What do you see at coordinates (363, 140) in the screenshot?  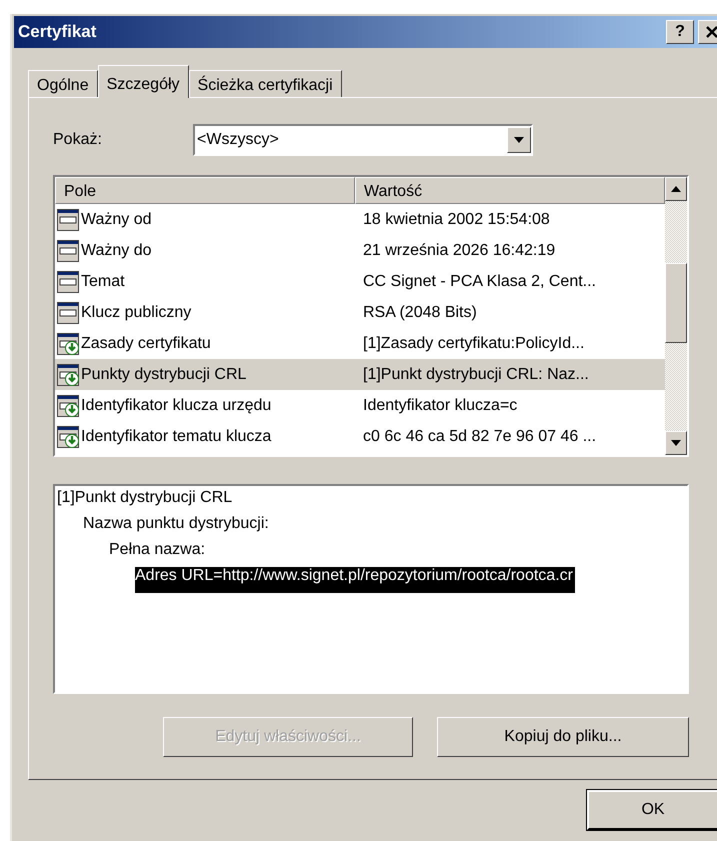 I see `show-dropdown: <Wszyscy>` at bounding box center [363, 140].